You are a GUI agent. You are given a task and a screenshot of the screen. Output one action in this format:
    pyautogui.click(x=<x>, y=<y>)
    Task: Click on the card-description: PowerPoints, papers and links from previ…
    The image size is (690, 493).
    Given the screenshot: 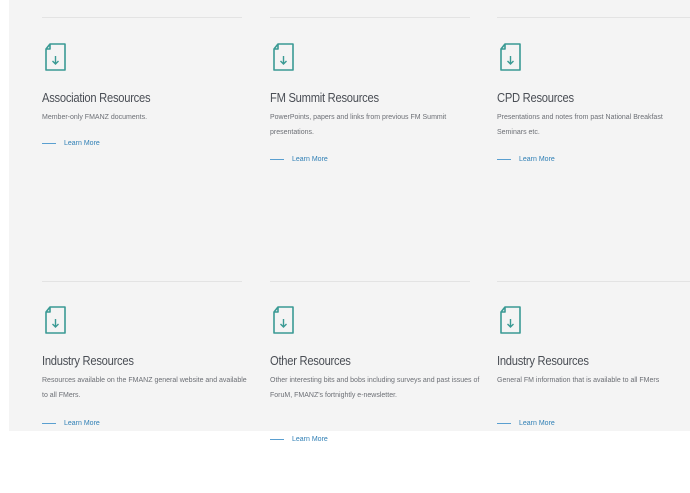 What is the action you would take?
    pyautogui.click(x=358, y=125)
    